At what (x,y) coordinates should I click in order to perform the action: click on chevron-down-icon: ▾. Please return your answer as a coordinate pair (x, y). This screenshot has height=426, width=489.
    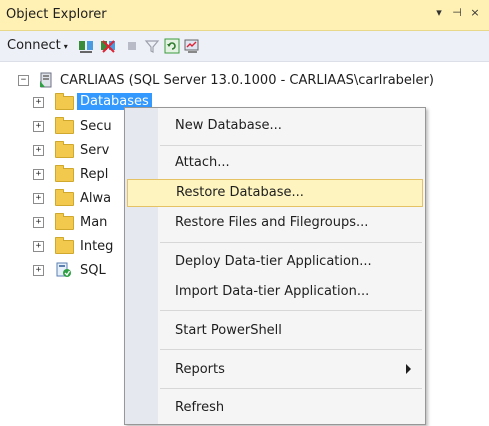
    Looking at the image, I should click on (65, 46).